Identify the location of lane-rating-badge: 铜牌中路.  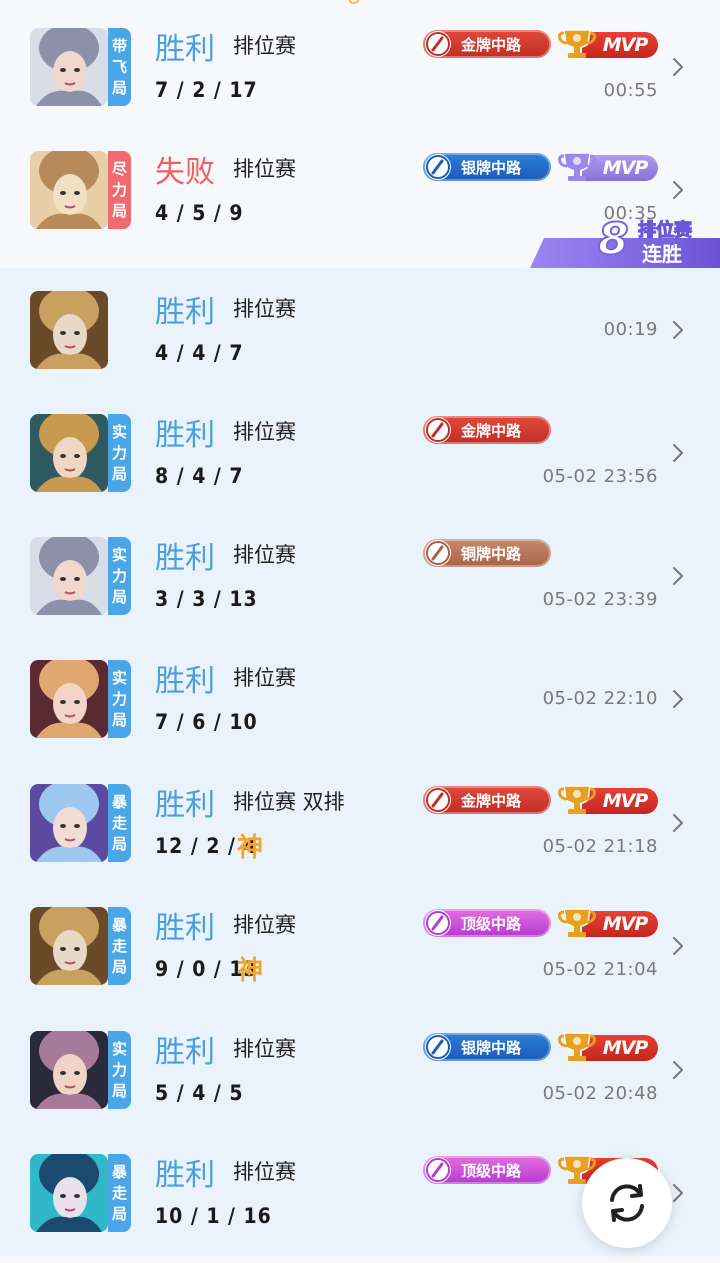
(487, 553).